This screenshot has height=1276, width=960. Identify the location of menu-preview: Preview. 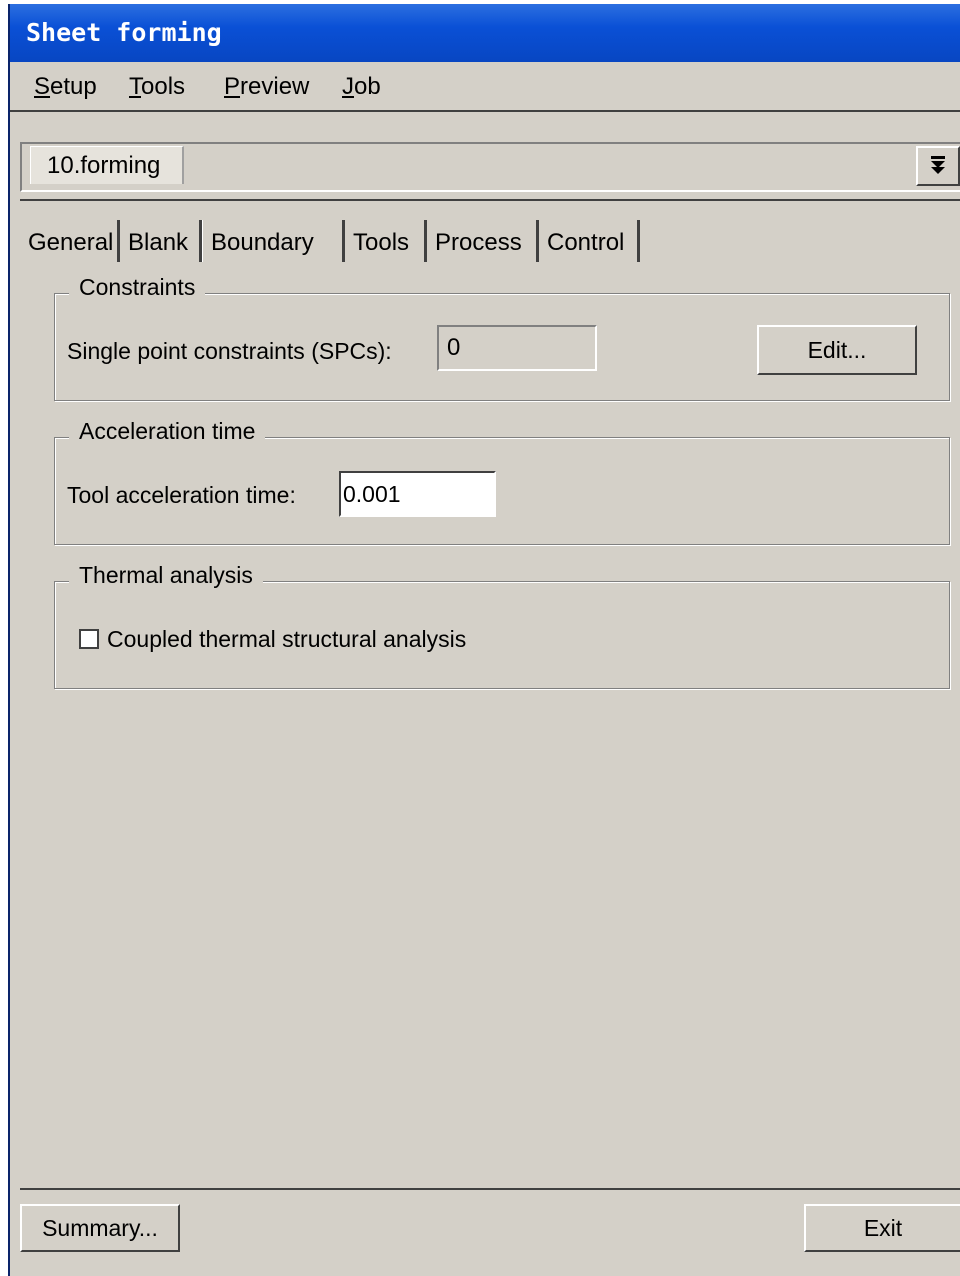
(266, 87).